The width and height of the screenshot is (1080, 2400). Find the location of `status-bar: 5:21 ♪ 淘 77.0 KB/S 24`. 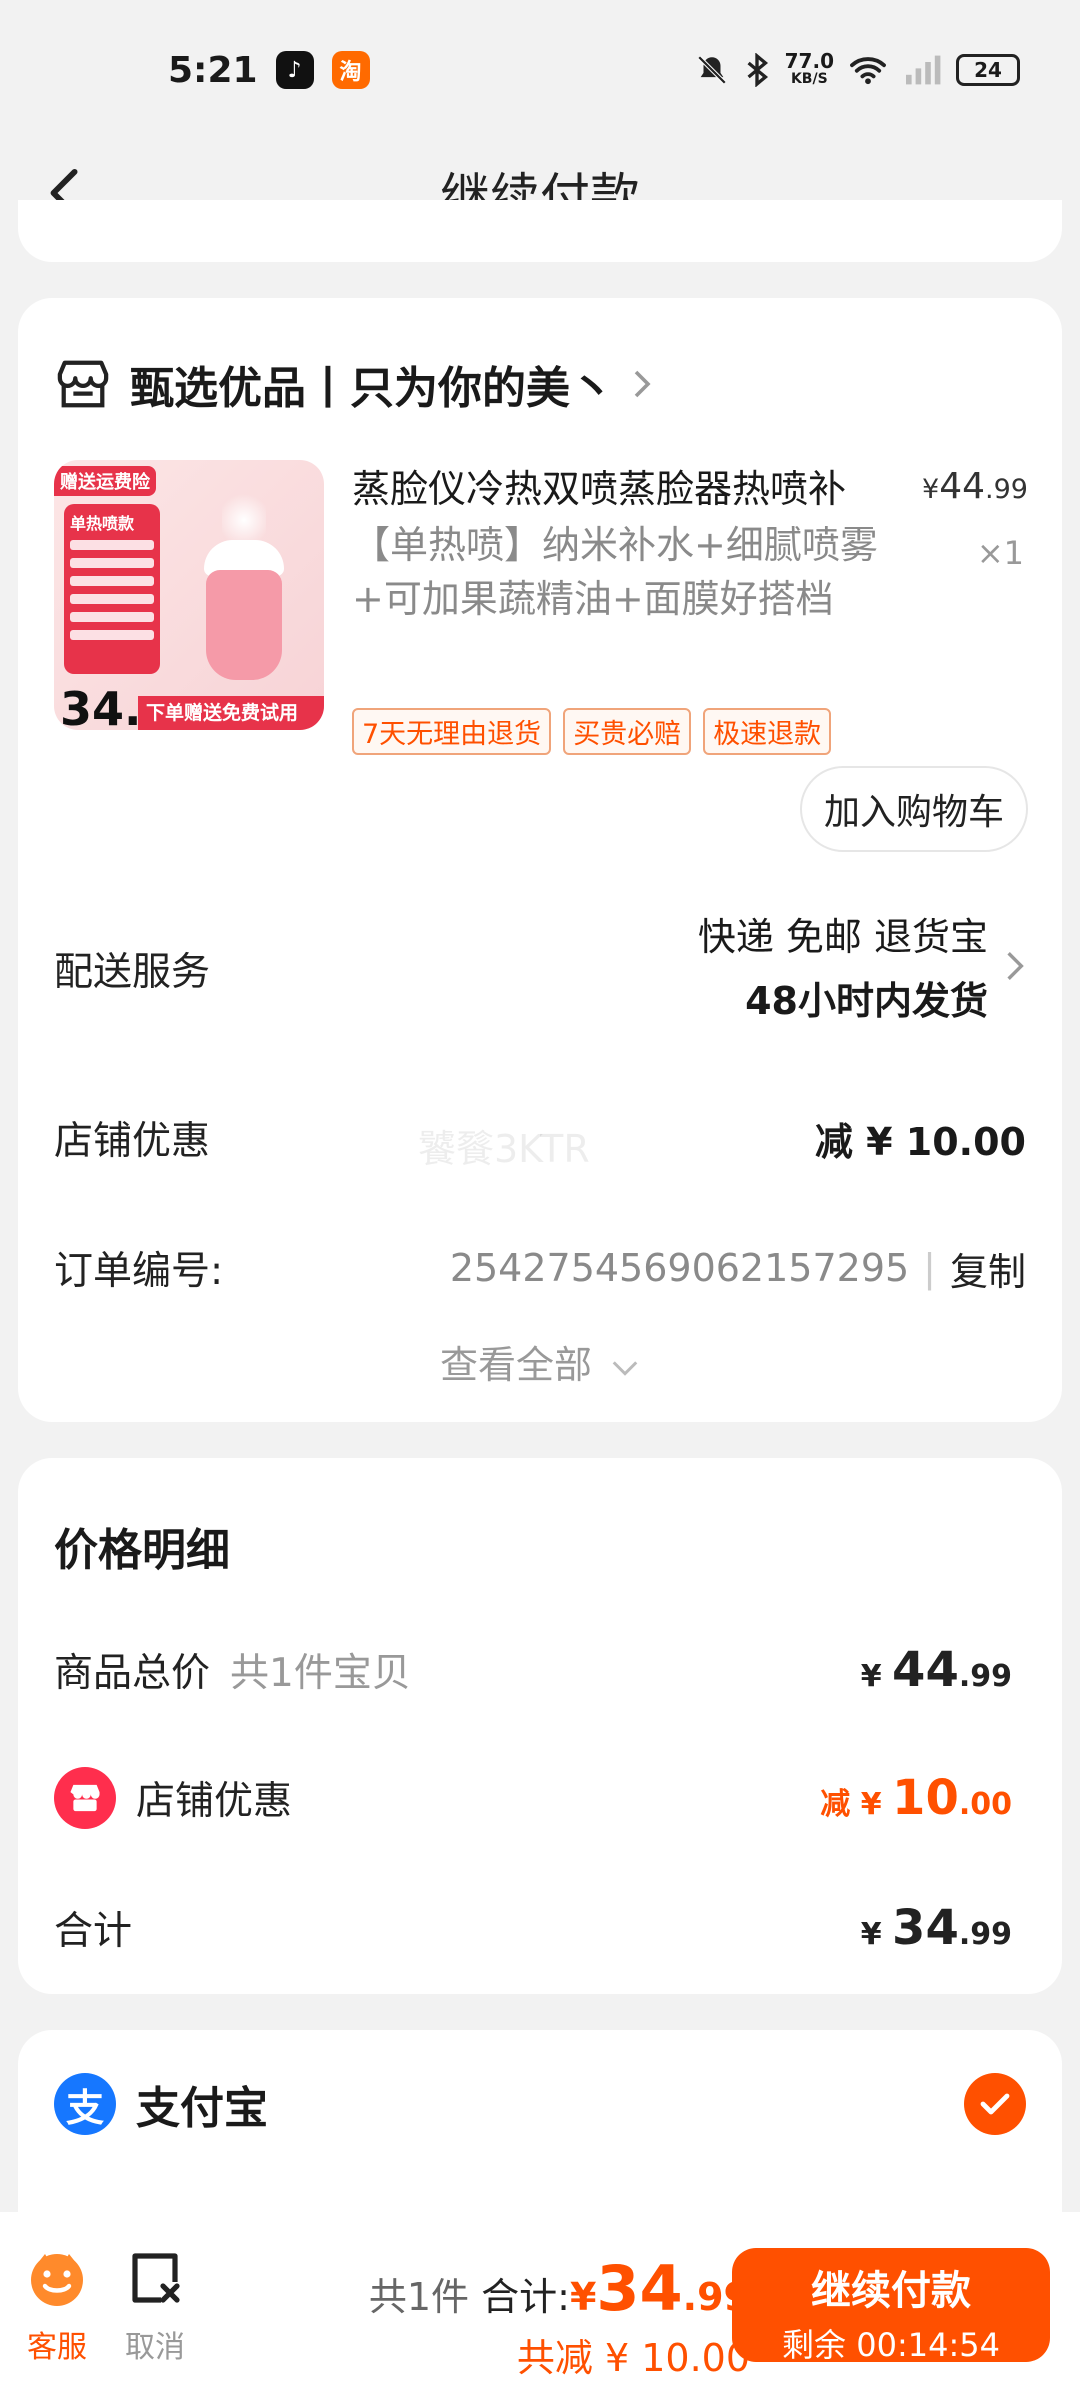

status-bar: 5:21 ♪ 淘 77.0 KB/S 24 is located at coordinates (540, 70).